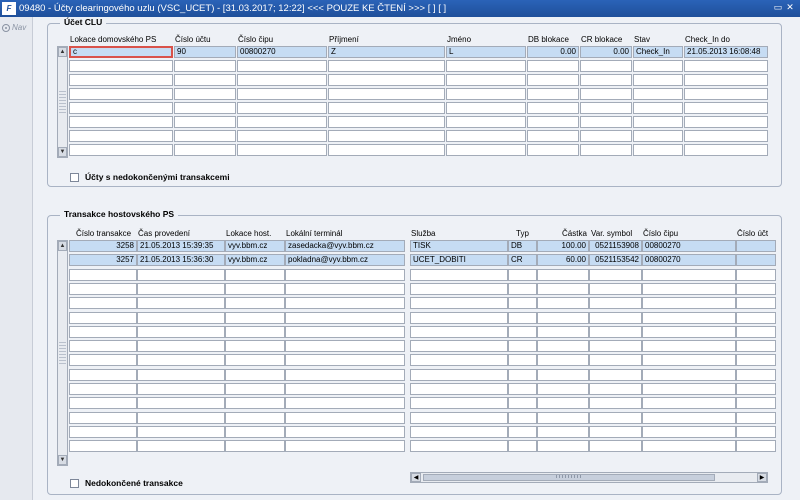  Describe the element at coordinates (150, 177) in the screenshot. I see `nedokoncene-ucty-checkbox-row: Účty s nedokončenými transakcemi` at that location.